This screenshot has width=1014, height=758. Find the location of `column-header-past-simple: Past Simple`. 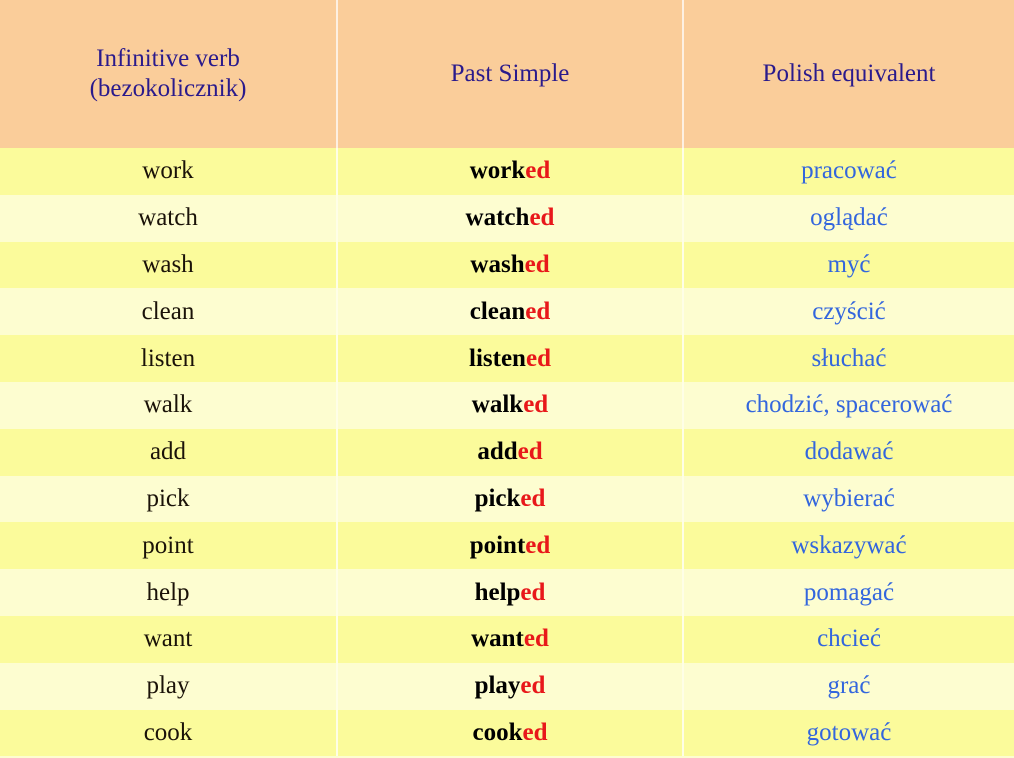

column-header-past-simple: Past Simple is located at coordinates (510, 74).